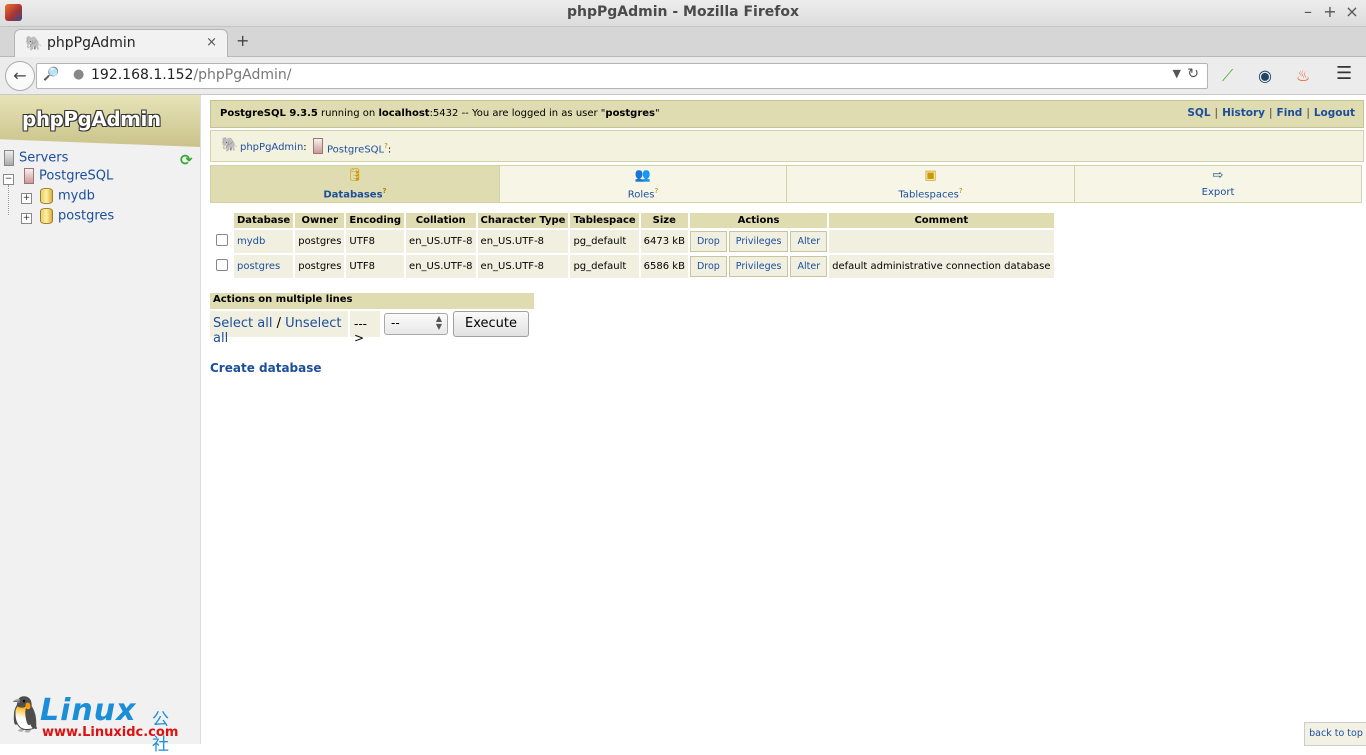 The width and height of the screenshot is (1366, 755). Describe the element at coordinates (1290, 113) in the screenshot. I see `find-link: Find` at that location.